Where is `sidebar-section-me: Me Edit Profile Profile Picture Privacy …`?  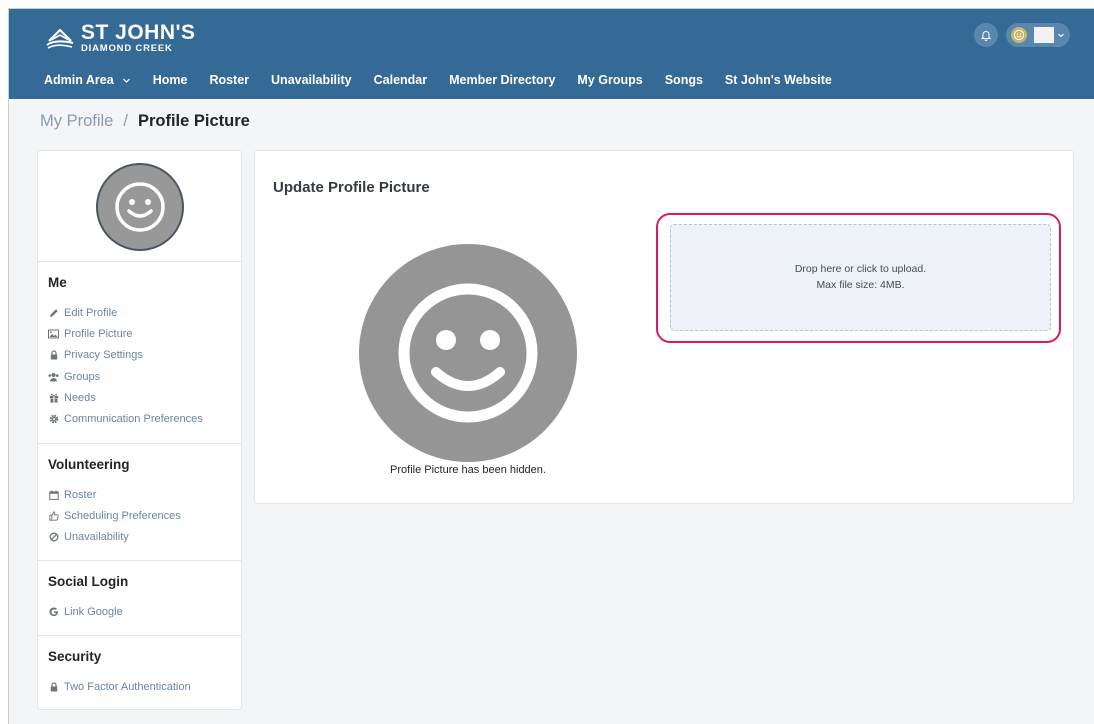 sidebar-section-me: Me Edit Profile Profile Picture Privacy … is located at coordinates (139, 353).